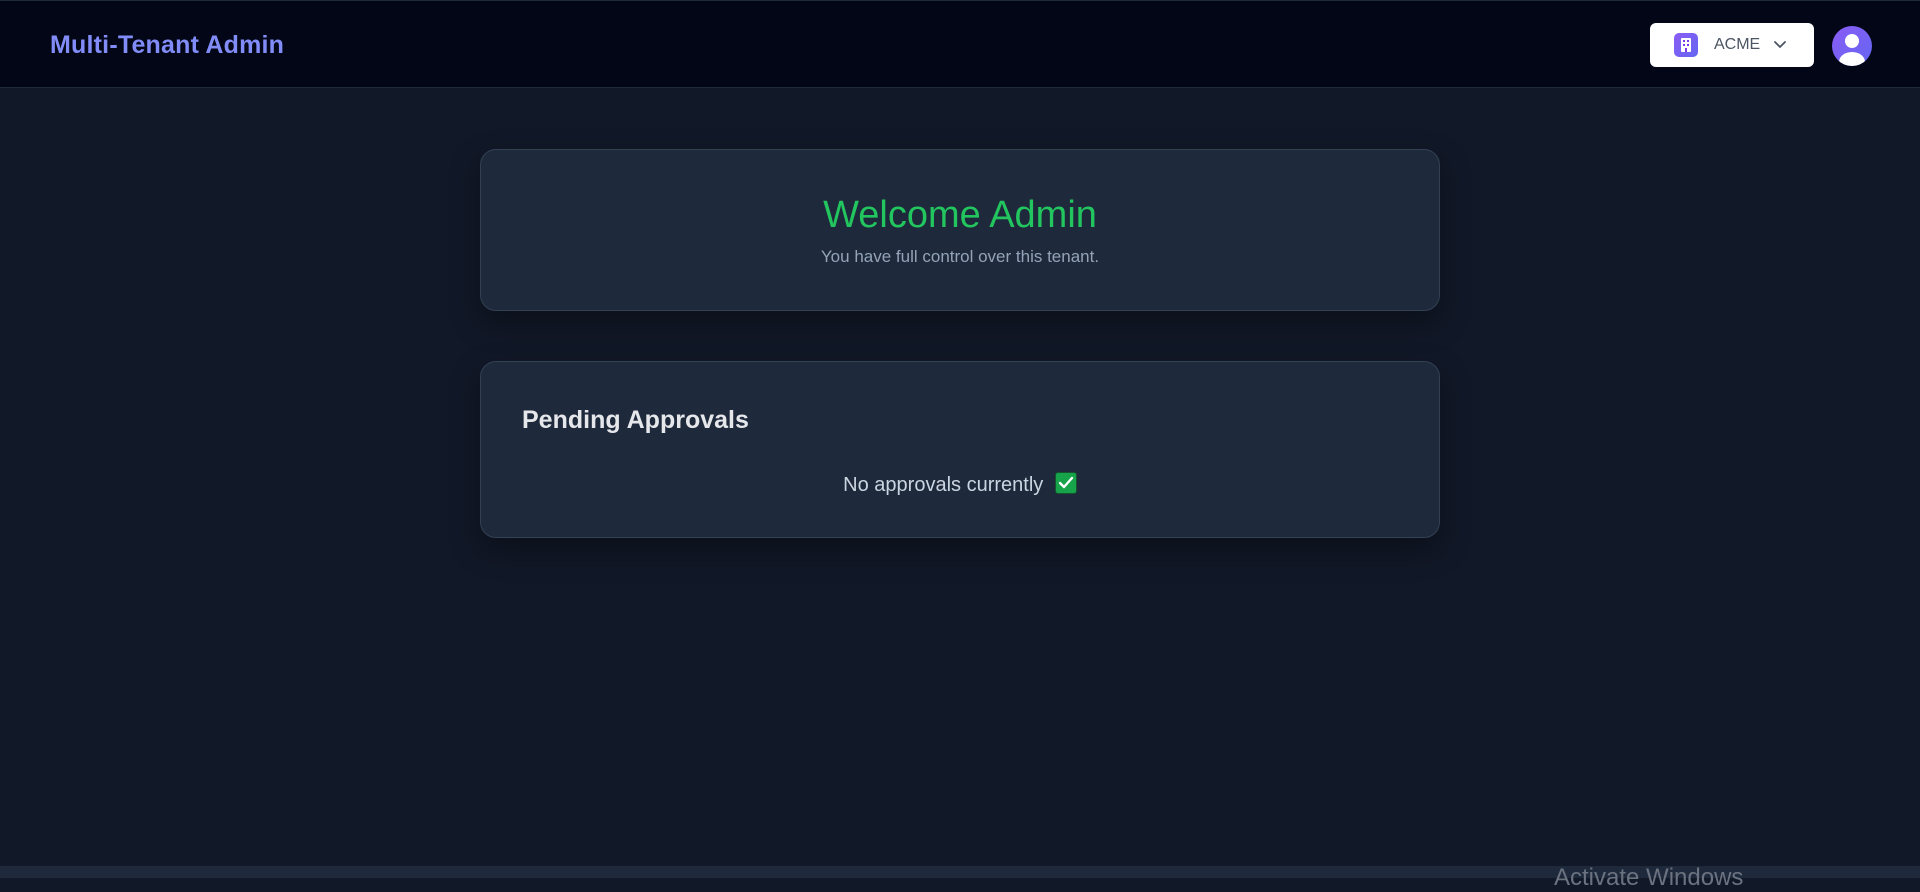  Describe the element at coordinates (1686, 45) in the screenshot. I see `building-icon` at that location.